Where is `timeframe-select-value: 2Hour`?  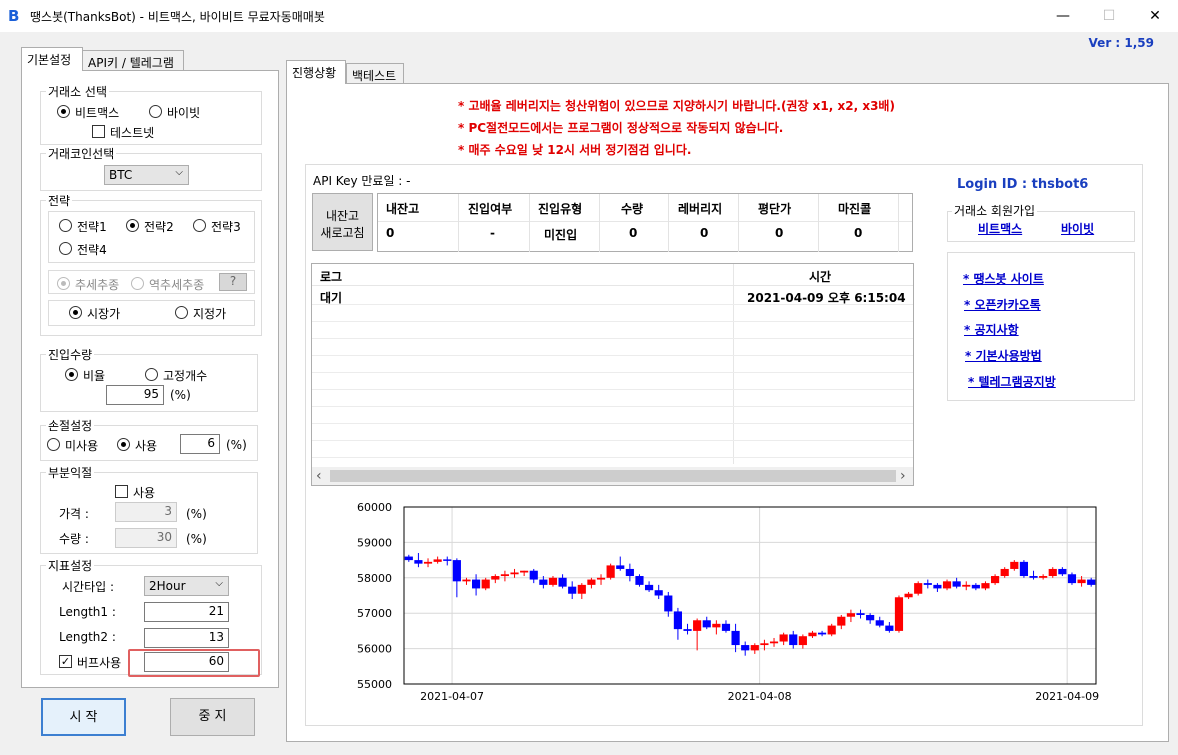
timeframe-select-value: 2Hour is located at coordinates (167, 586).